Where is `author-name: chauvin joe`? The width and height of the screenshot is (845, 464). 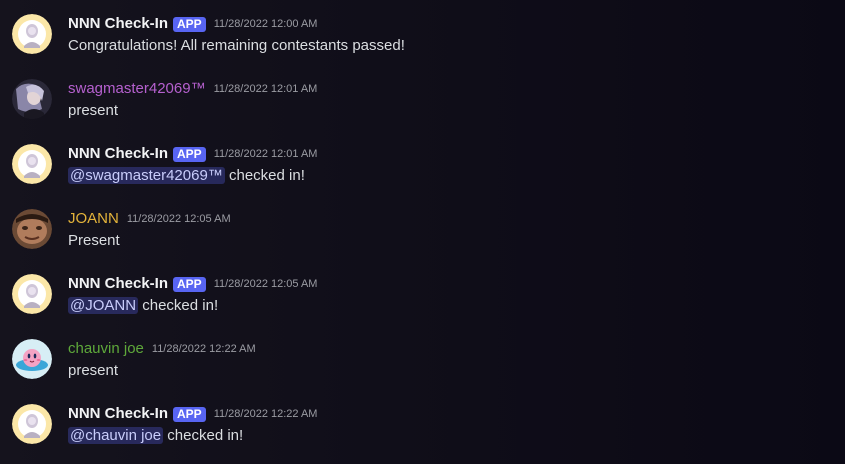 author-name: chauvin joe is located at coordinates (106, 349).